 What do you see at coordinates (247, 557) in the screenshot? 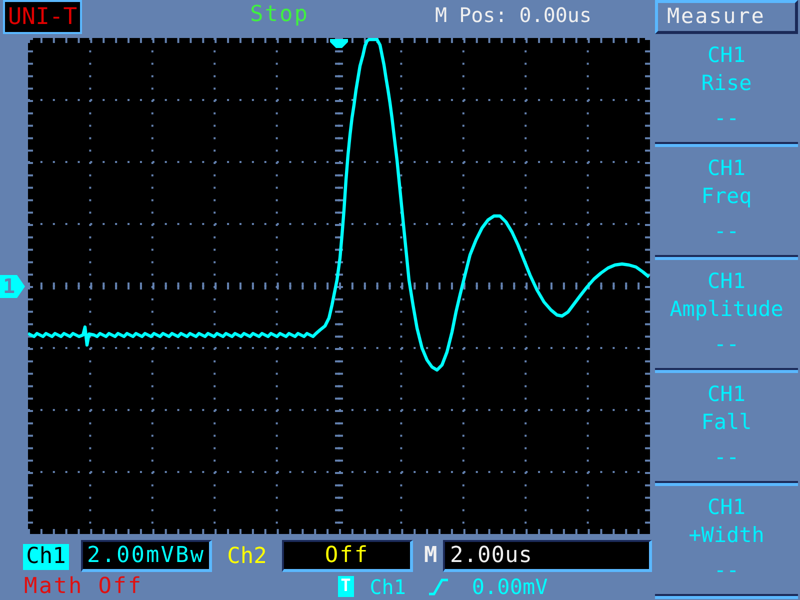
I see `channel-label: Ch2` at bounding box center [247, 557].